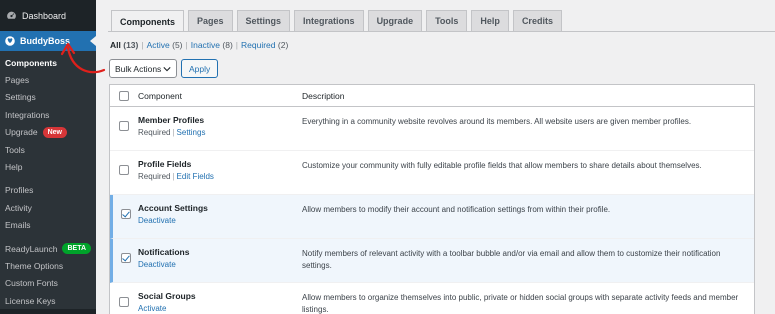  I want to click on sidebar-item-label: License Keys, so click(30, 300).